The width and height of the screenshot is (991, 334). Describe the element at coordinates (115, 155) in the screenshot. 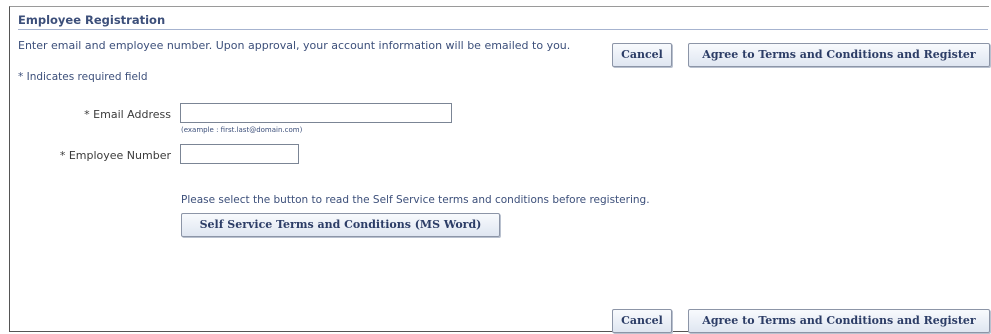

I see `employee-number-label: * Employee Number` at that location.